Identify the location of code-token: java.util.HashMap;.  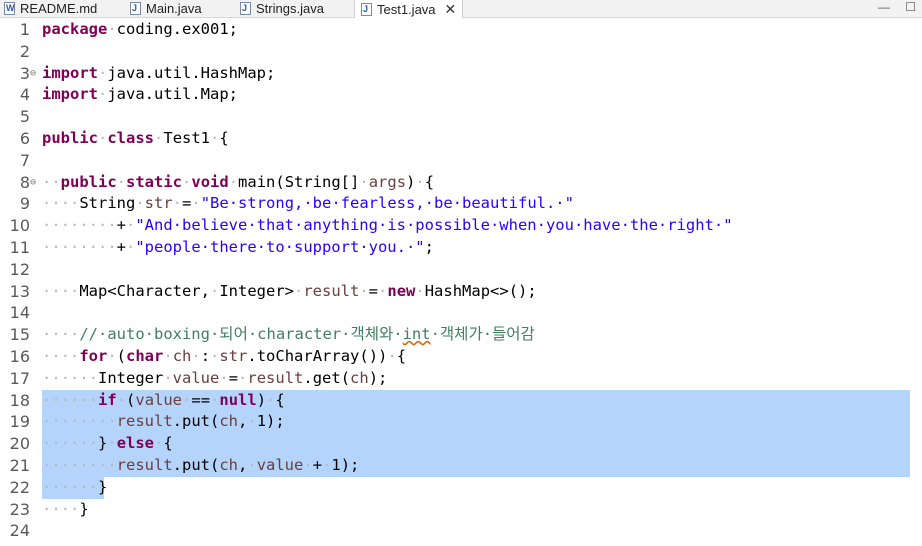
(191, 72).